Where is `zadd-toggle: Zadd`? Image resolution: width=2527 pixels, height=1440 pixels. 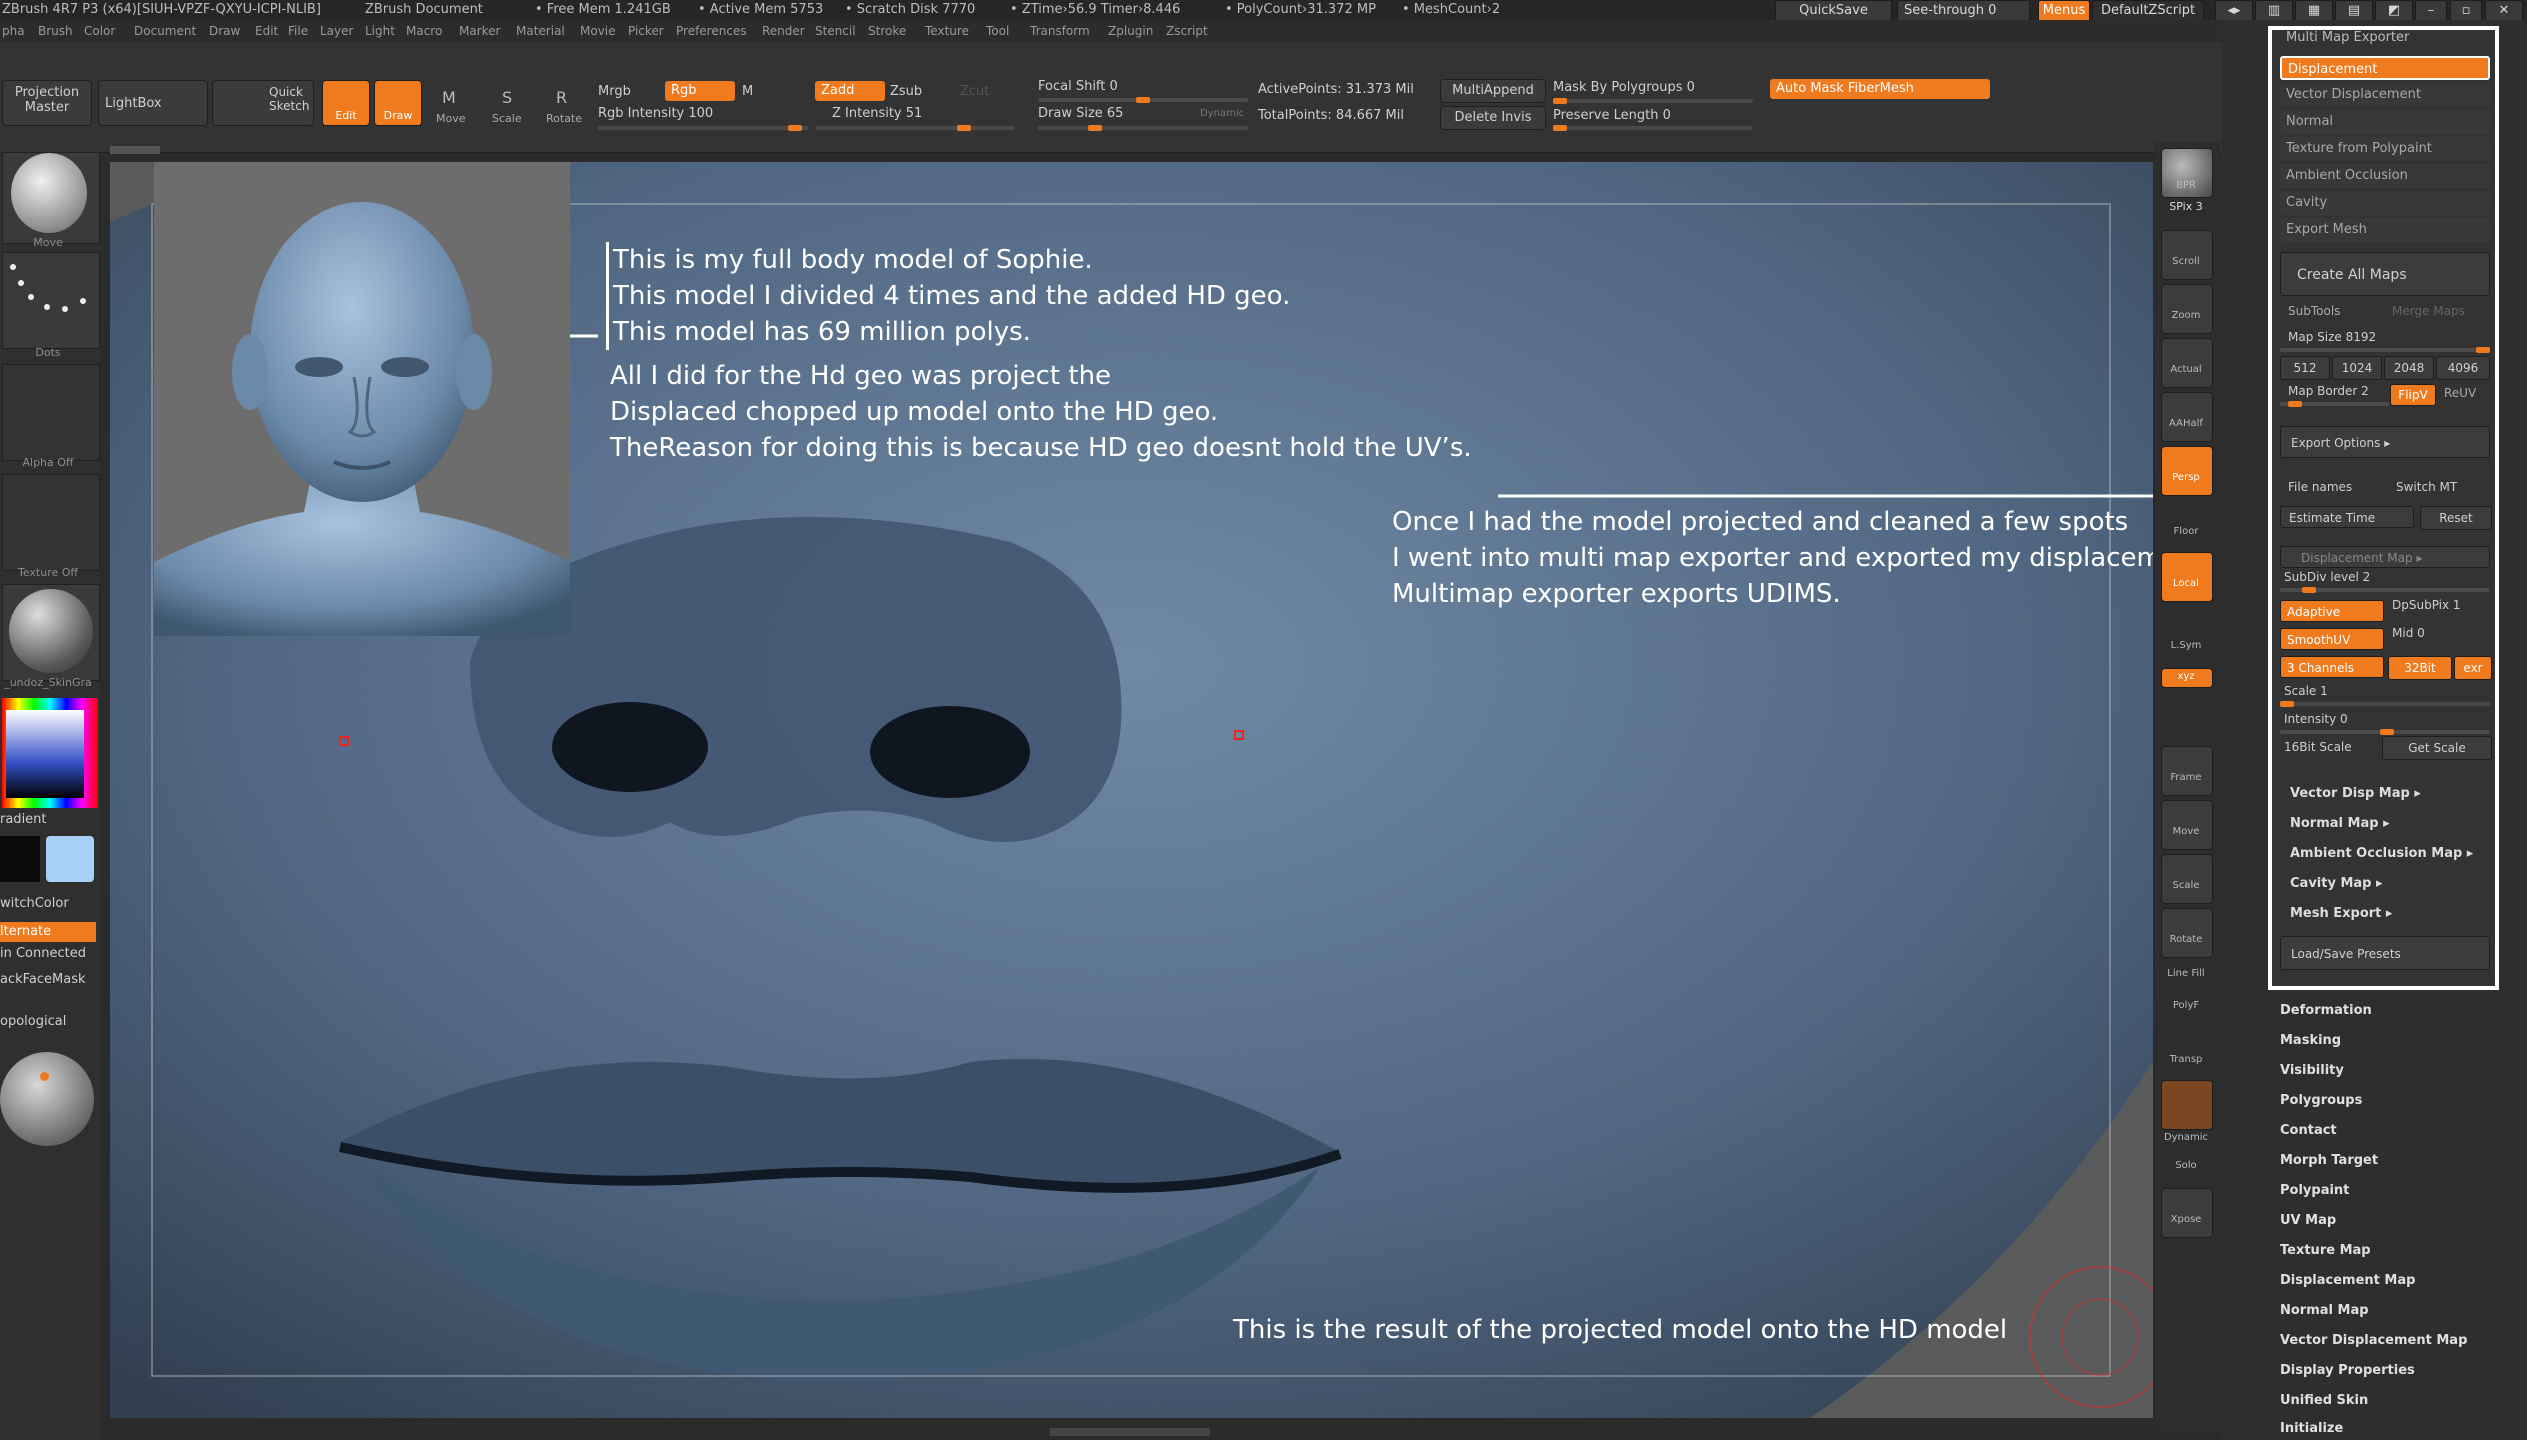
zadd-toggle: Zadd is located at coordinates (850, 91).